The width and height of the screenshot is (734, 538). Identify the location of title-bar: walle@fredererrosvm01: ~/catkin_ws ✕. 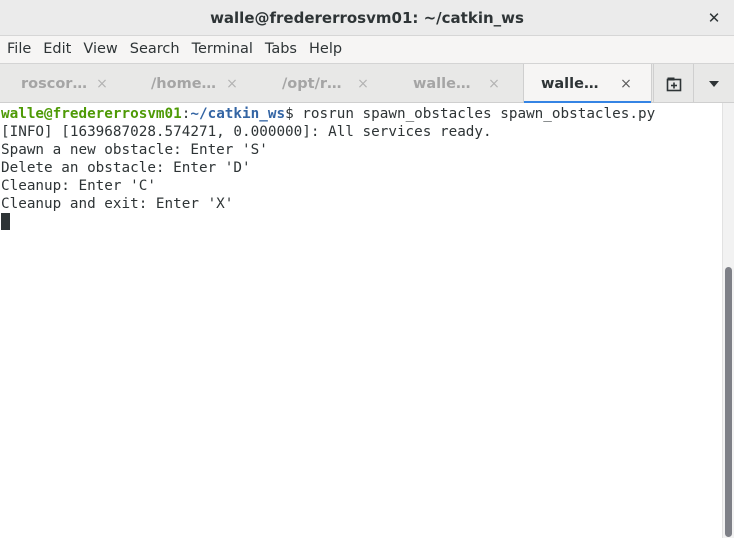
(367, 18).